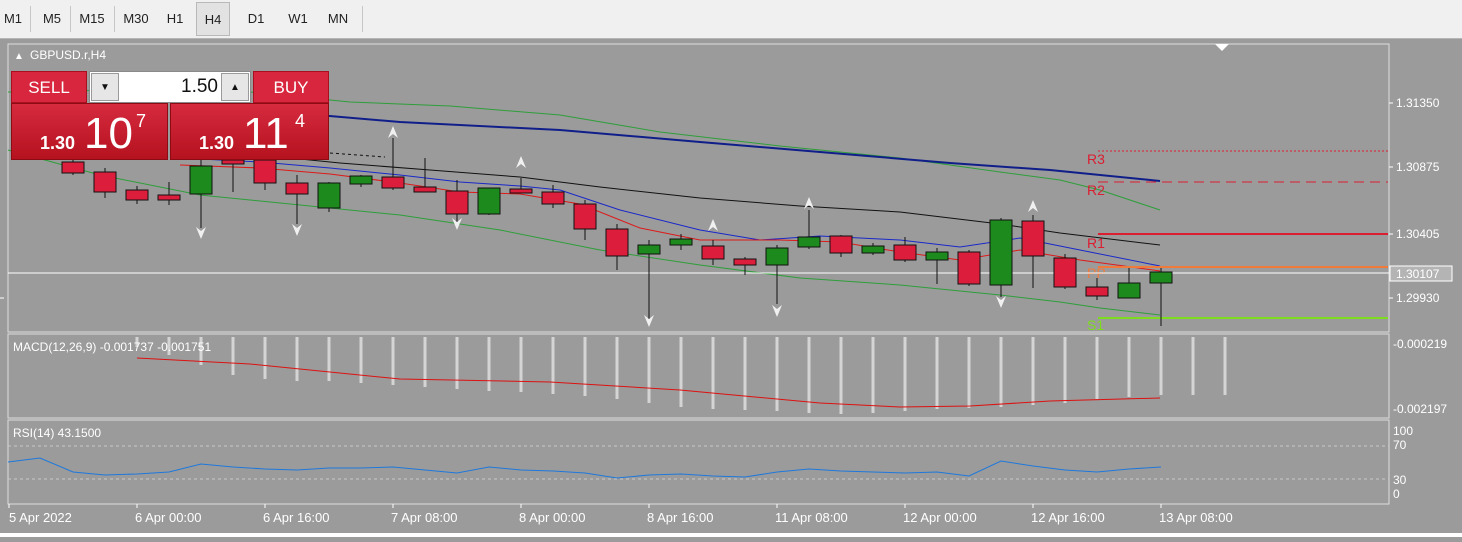 This screenshot has width=1462, height=542. What do you see at coordinates (175, 19) in the screenshot?
I see `timeframe-h1-button: H1` at bounding box center [175, 19].